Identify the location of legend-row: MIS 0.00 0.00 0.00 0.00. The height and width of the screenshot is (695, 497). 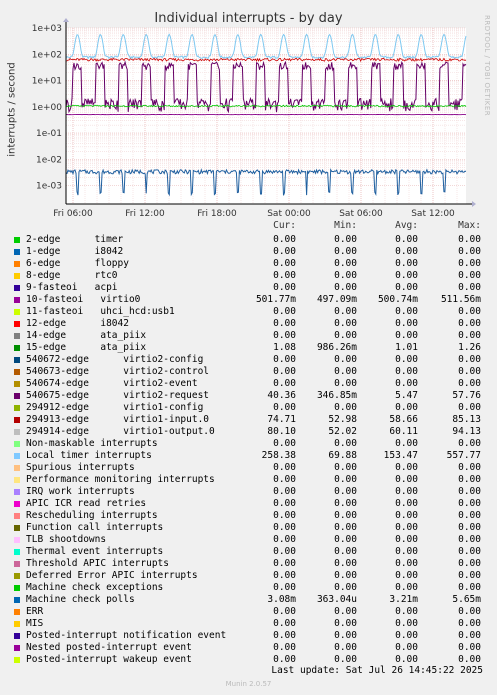
(248, 624).